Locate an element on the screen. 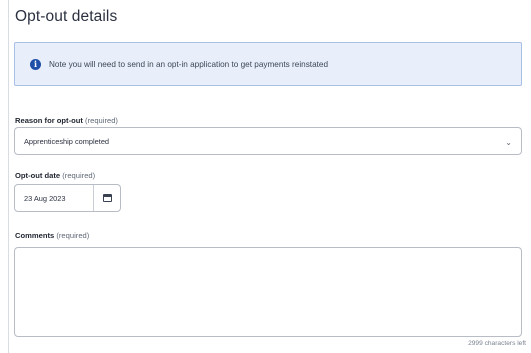 Image resolution: width=531 pixels, height=353 pixels. info-icon: i is located at coordinates (35, 64).